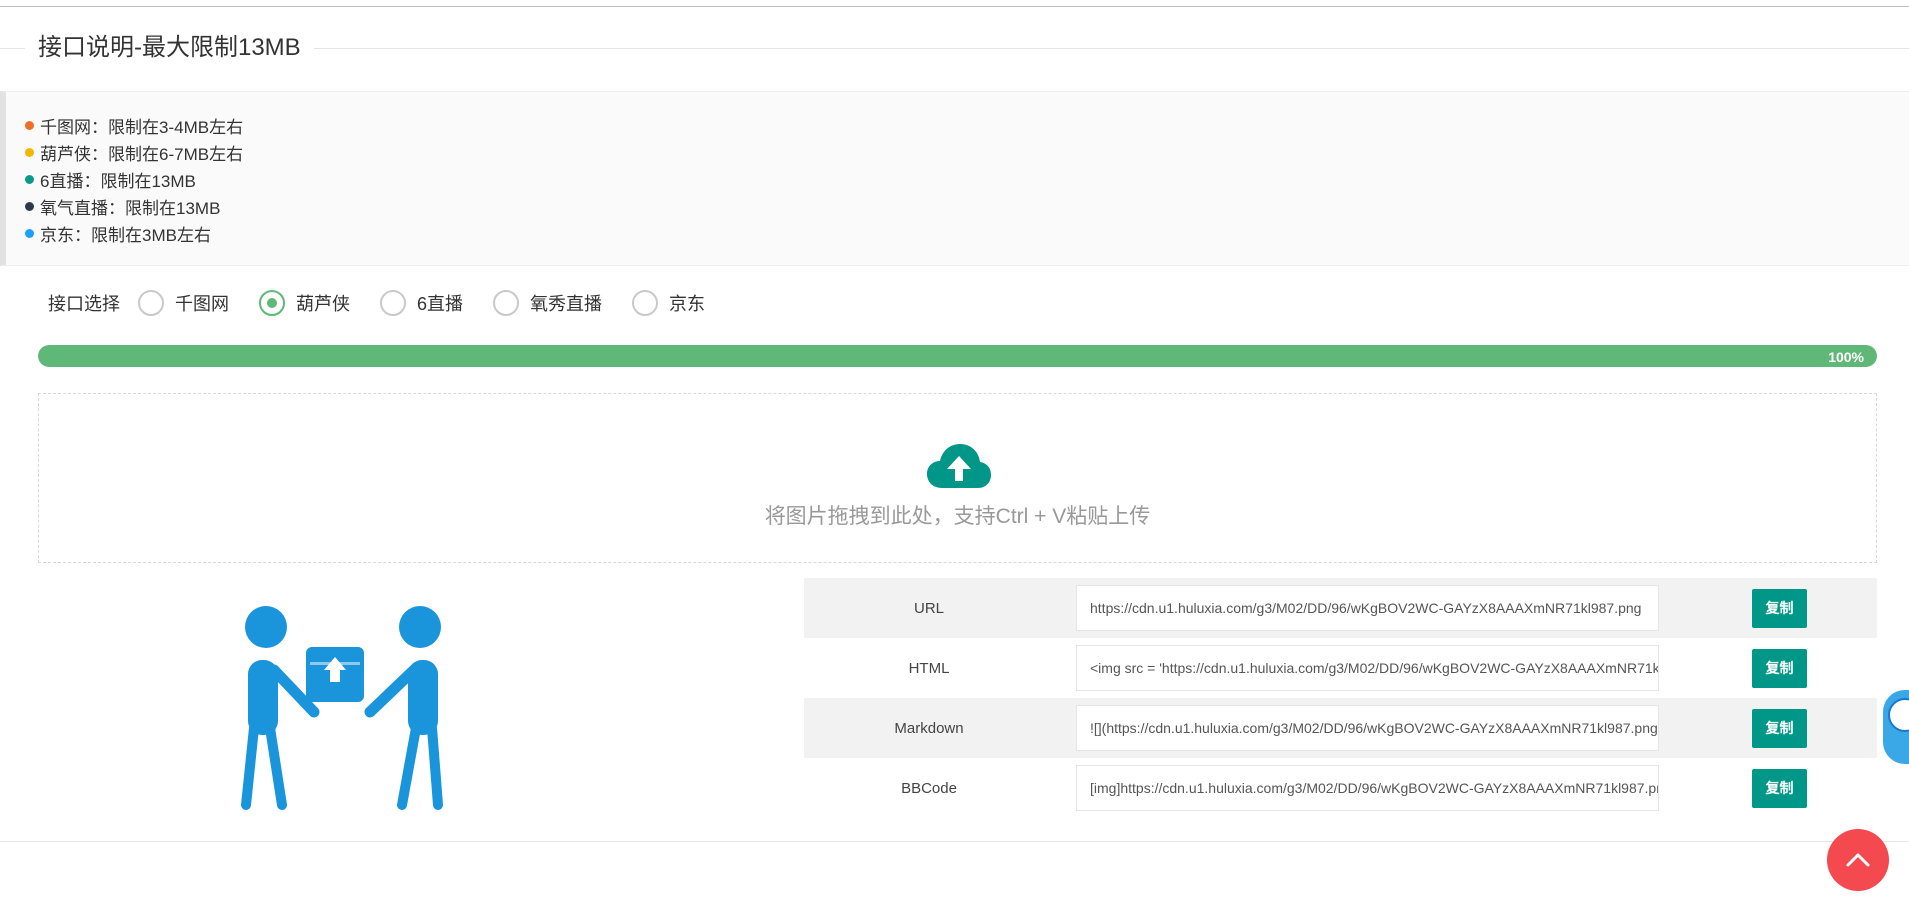  I want to click on chevron-up-icon, so click(1858, 860).